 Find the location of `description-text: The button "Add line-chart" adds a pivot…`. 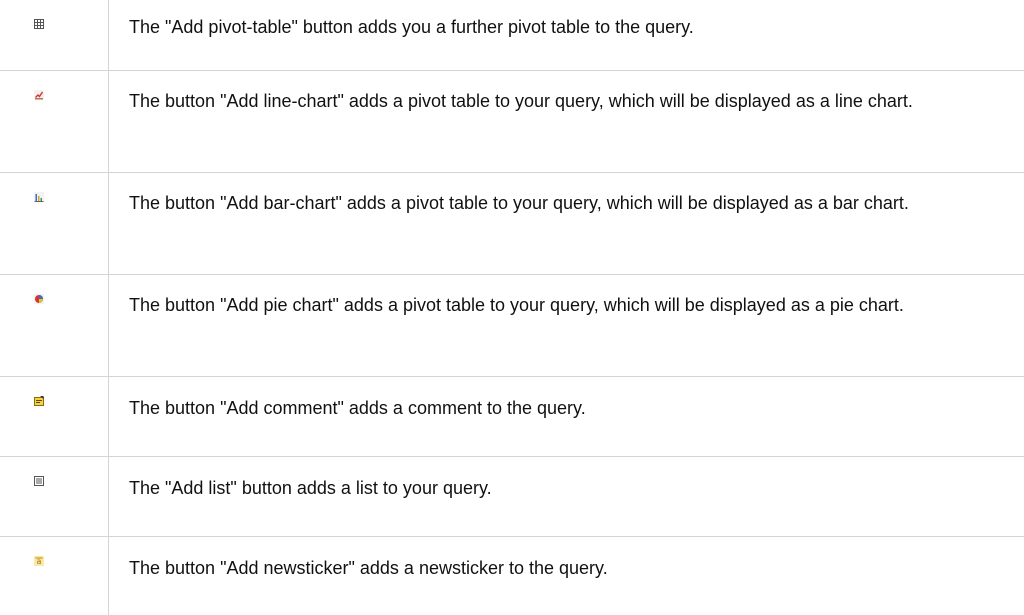

description-text: The button "Add line-chart" adds a pivot… is located at coordinates (566, 122).